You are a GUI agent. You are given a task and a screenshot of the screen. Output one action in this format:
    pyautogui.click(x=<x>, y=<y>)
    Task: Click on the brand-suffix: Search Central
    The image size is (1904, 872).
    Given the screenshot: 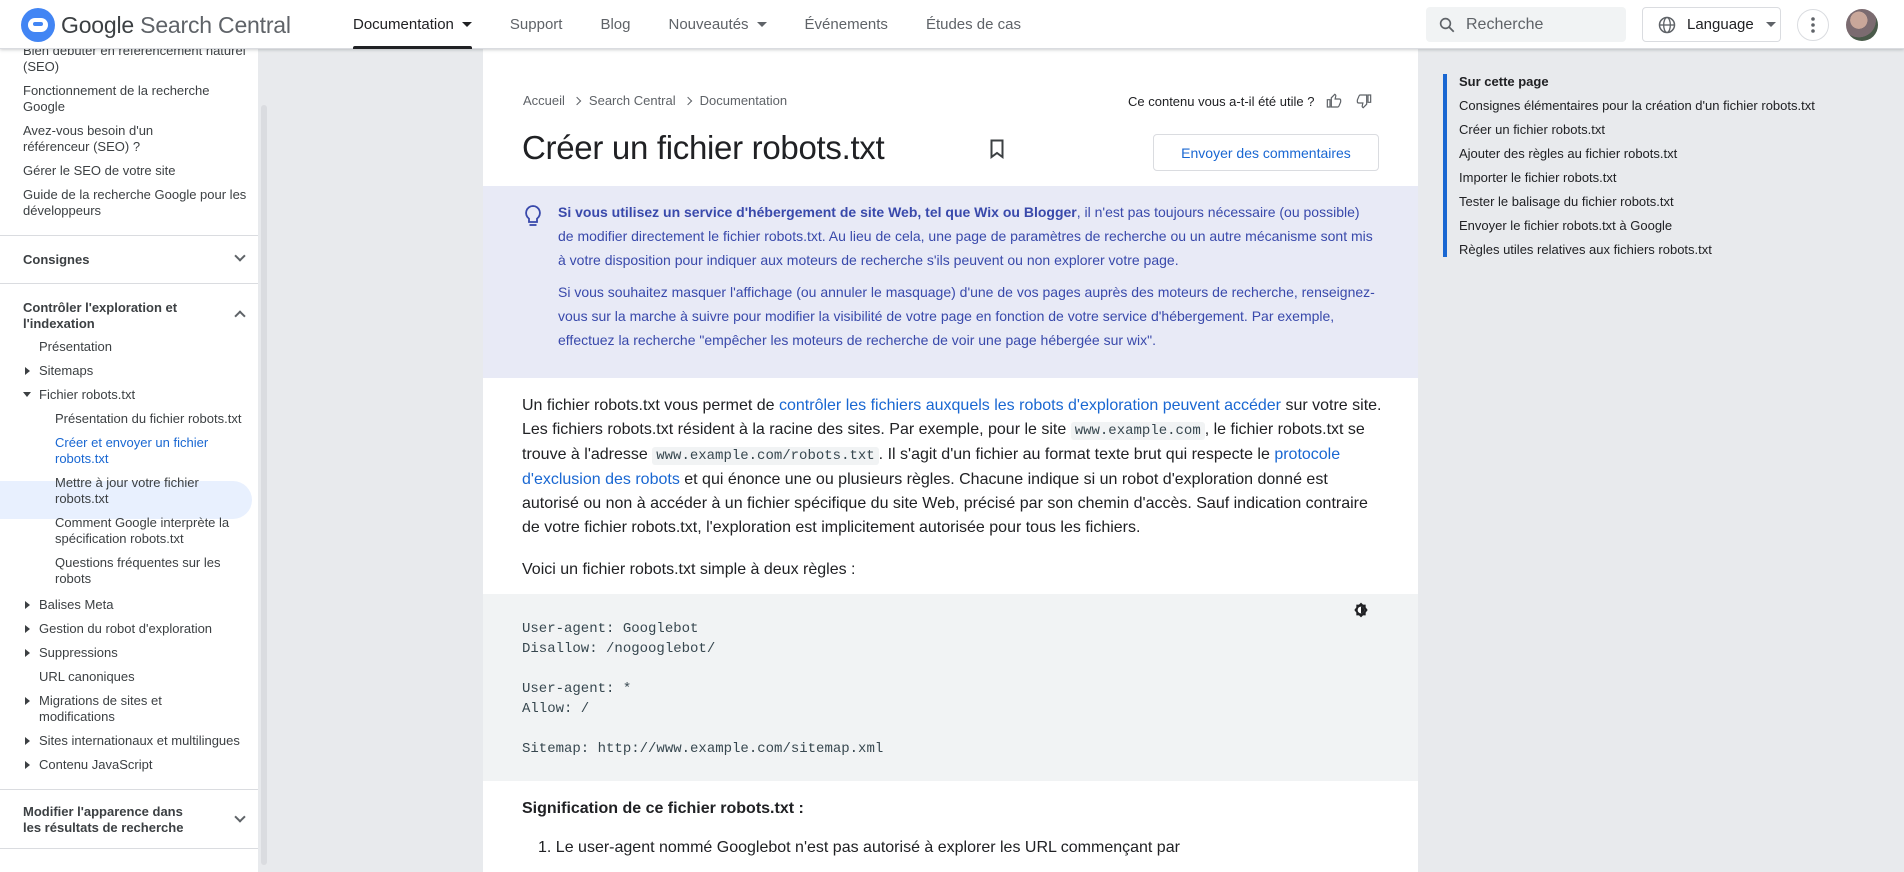 What is the action you would take?
    pyautogui.click(x=215, y=24)
    